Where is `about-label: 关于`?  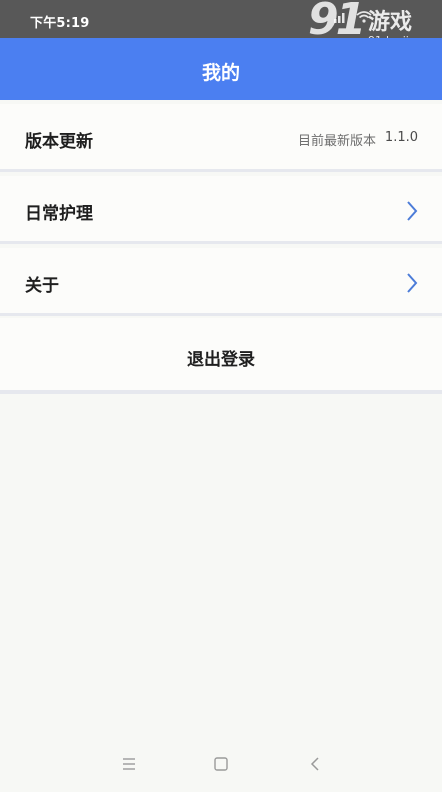 about-label: 关于 is located at coordinates (42, 286).